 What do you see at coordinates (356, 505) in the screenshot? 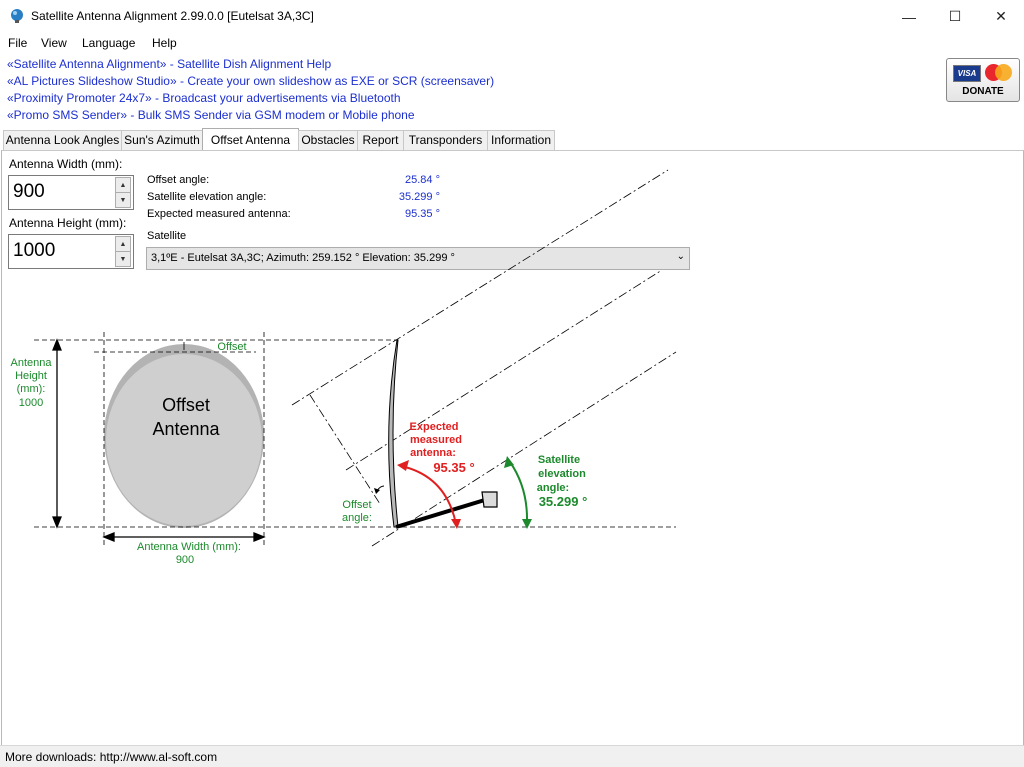
I see `offset-angle-line1: Offset` at bounding box center [356, 505].